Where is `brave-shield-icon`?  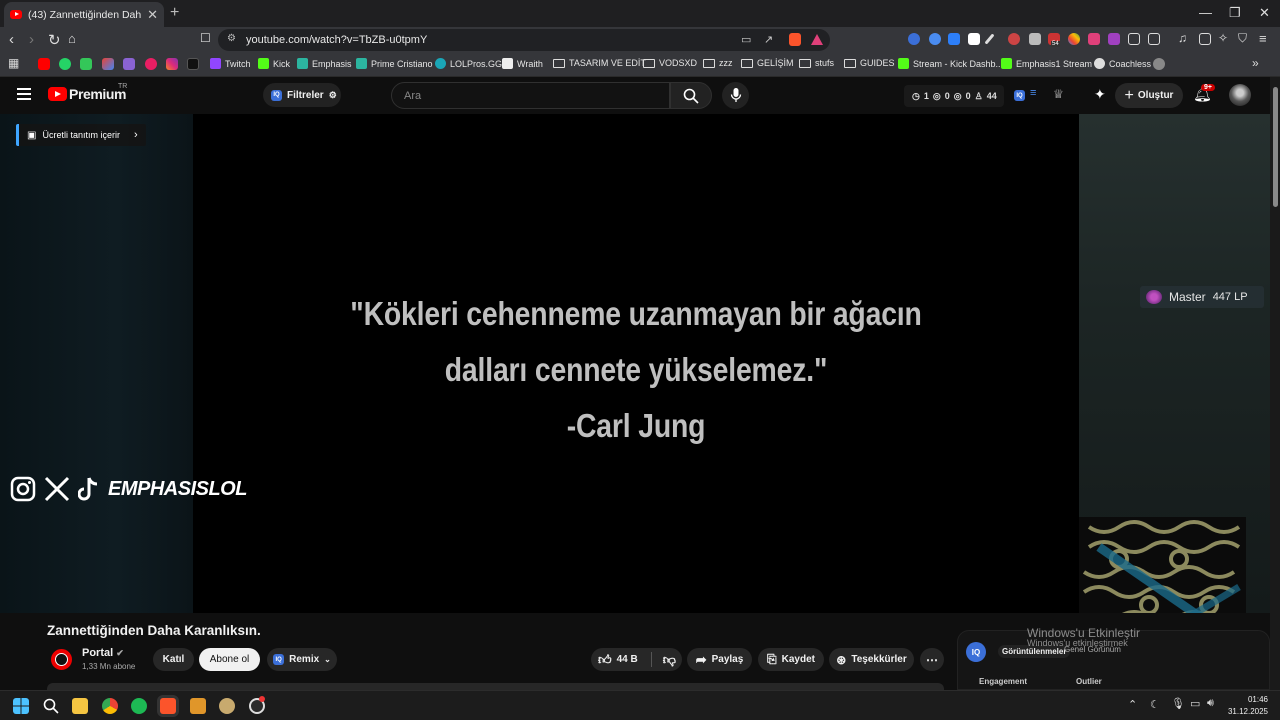
brave-shield-icon is located at coordinates (795, 39).